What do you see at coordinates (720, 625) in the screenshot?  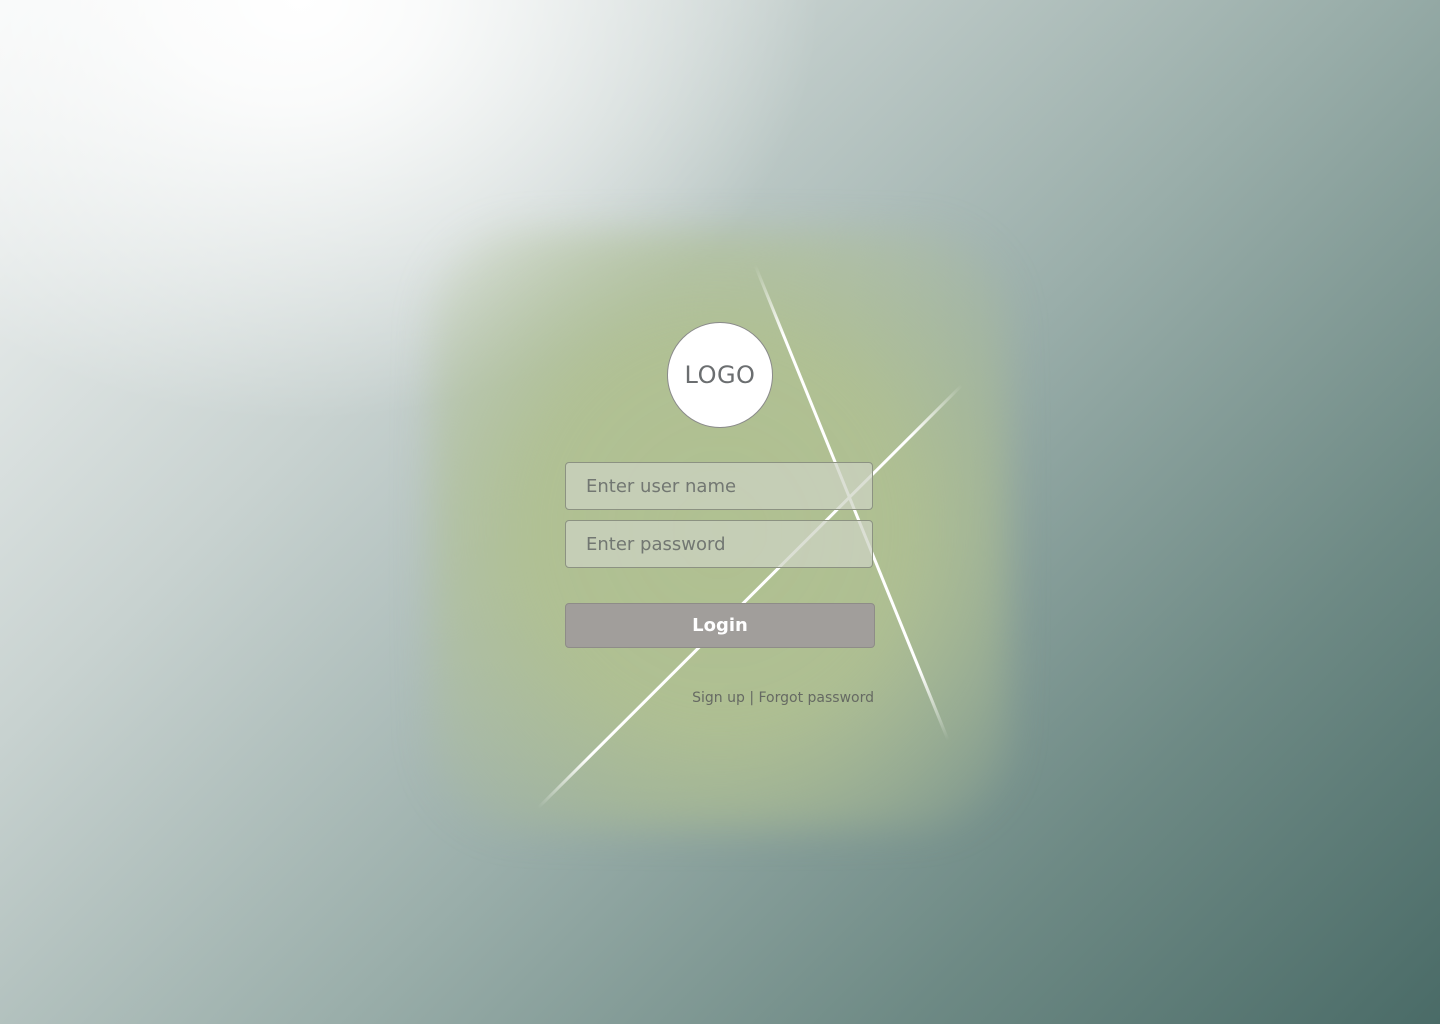 I see `login-button: Login` at bounding box center [720, 625].